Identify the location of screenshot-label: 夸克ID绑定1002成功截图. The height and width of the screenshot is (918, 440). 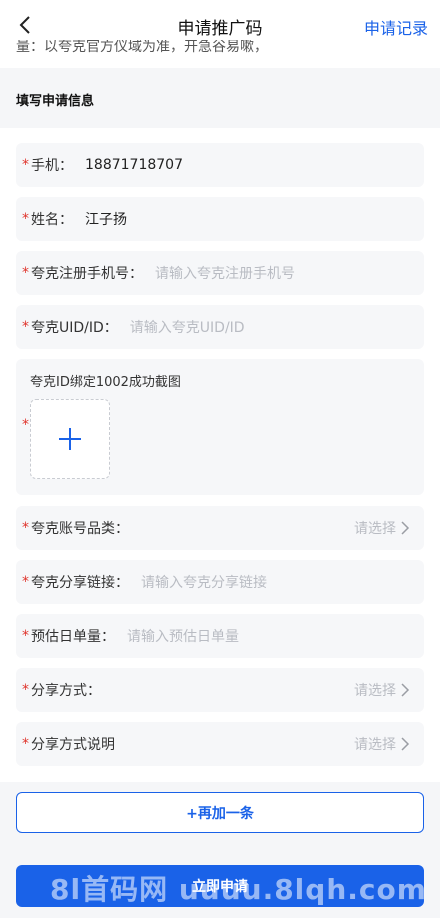
(105, 382).